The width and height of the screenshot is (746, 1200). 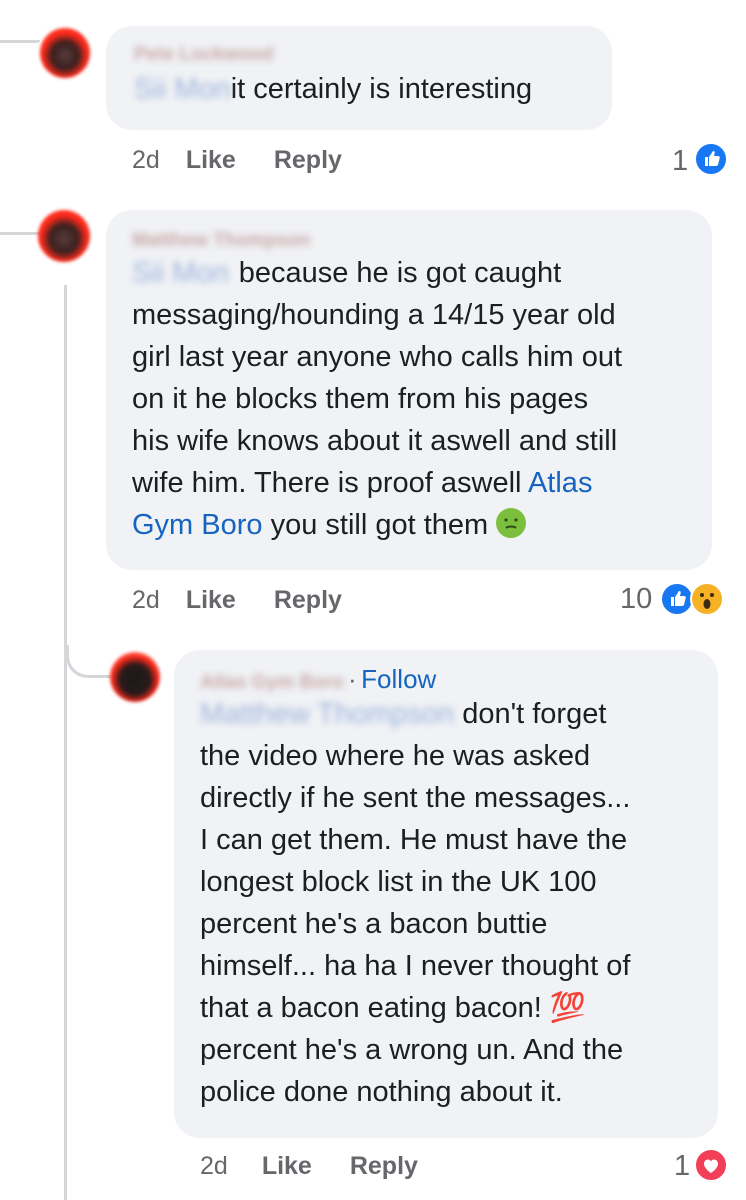 I want to click on comment-text: Sii Monit certainly is interesting, so click(x=333, y=89).